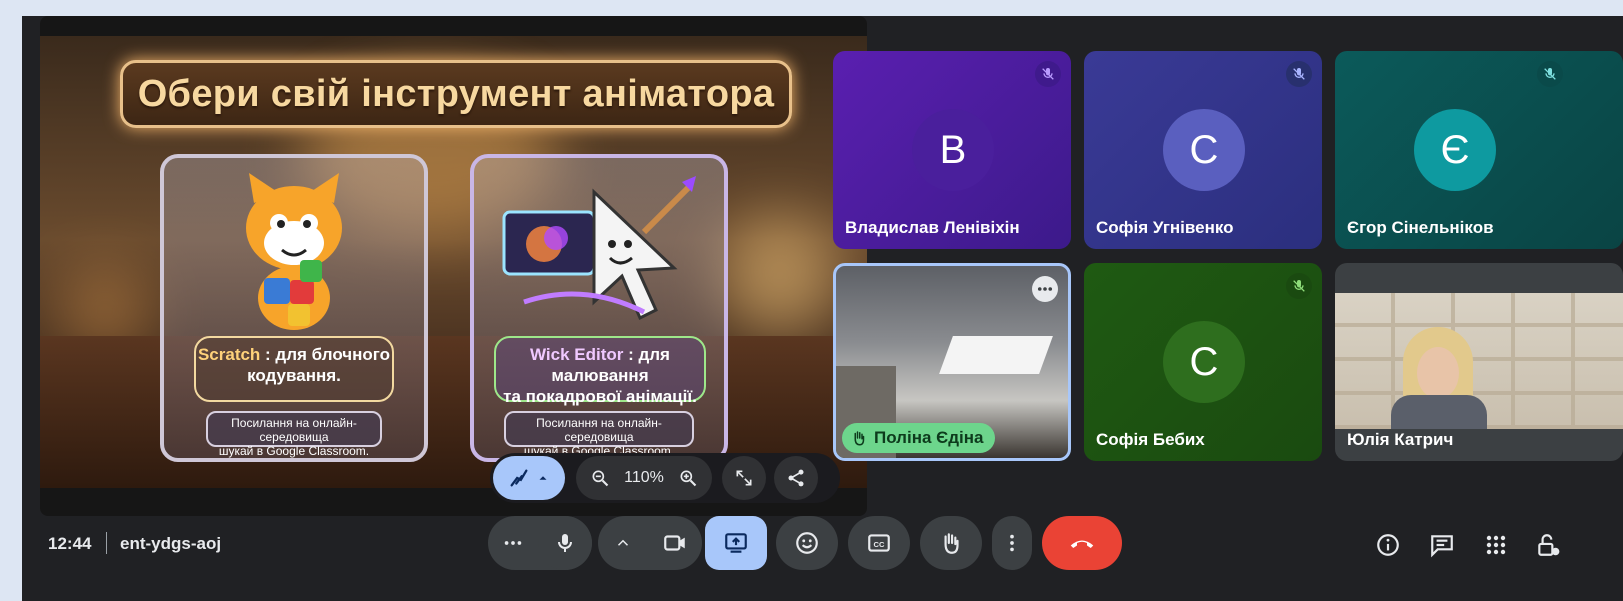 The width and height of the screenshot is (1623, 601). I want to click on pen-icon, so click(519, 478).